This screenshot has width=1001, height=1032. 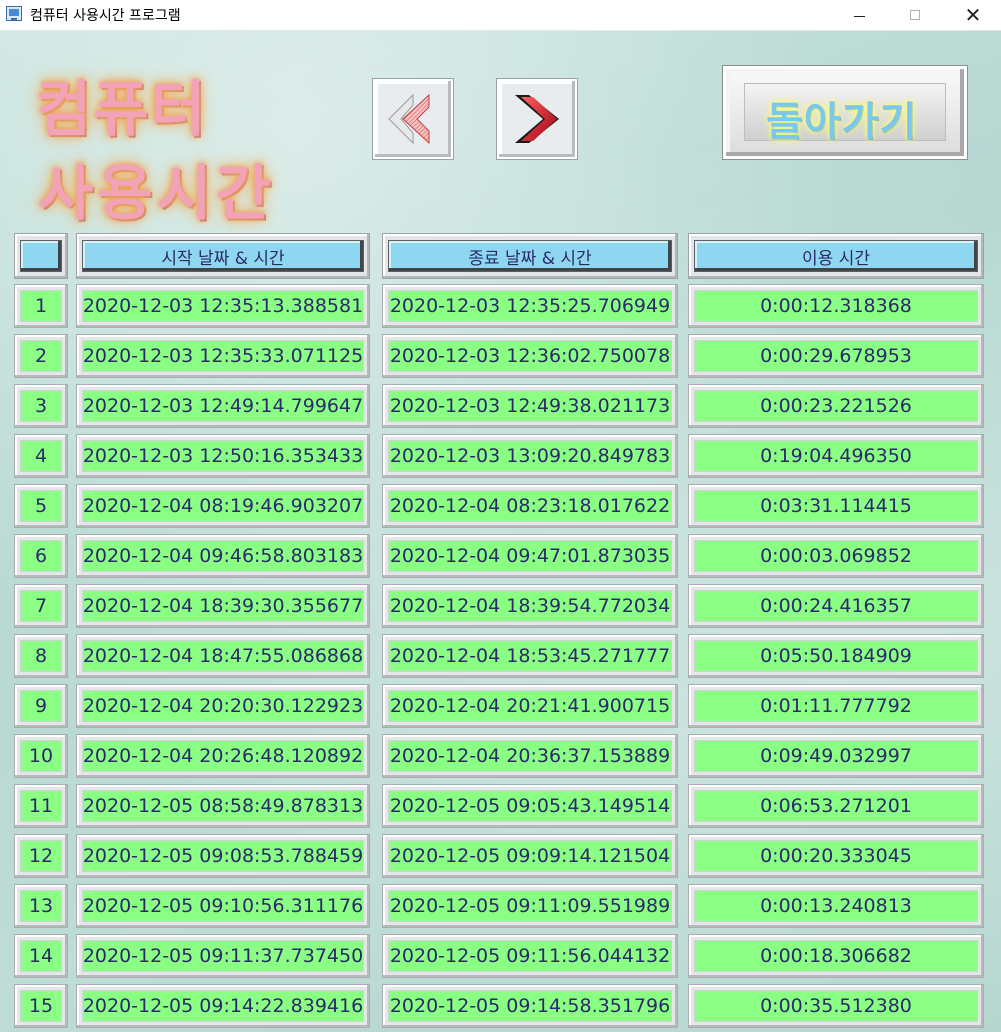 What do you see at coordinates (41, 756) in the screenshot?
I see `row-index-cell: 10` at bounding box center [41, 756].